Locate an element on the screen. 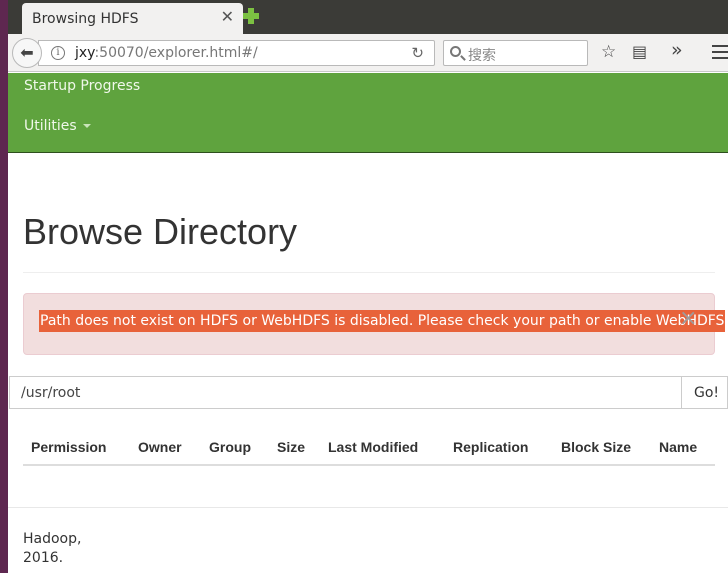  go-button: Go! is located at coordinates (704, 392).